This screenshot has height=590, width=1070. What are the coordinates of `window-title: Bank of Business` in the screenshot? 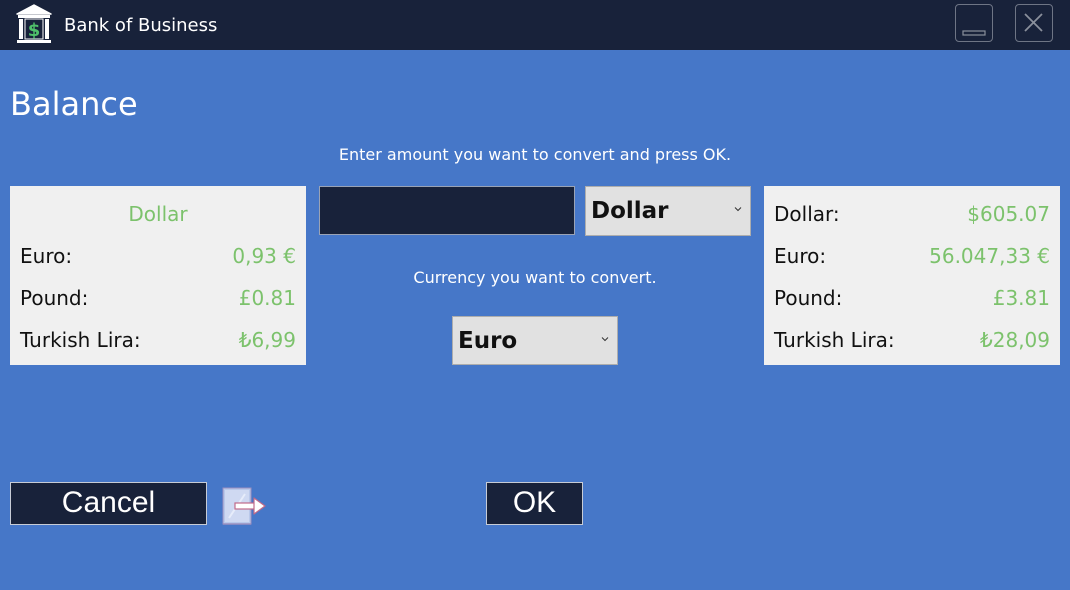 It's located at (141, 25).